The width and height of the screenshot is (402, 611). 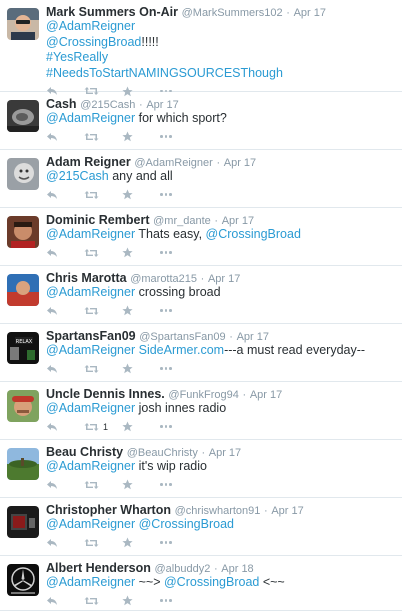 I want to click on display-name: Dominic Rembert, so click(x=98, y=220).